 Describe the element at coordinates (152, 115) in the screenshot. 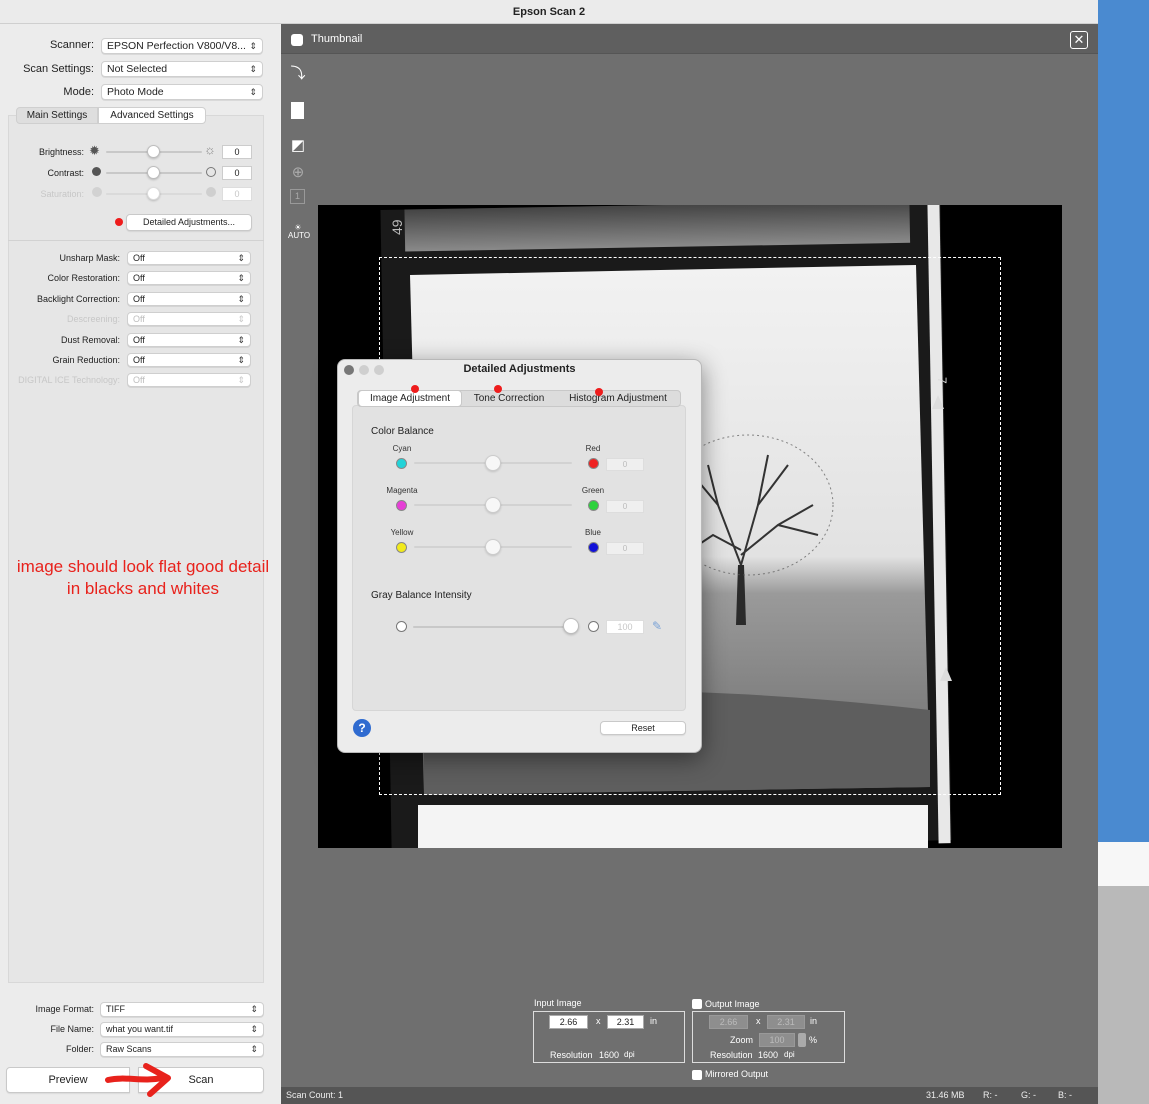

I see `tab-advanced-settings: Advanced Settings` at that location.